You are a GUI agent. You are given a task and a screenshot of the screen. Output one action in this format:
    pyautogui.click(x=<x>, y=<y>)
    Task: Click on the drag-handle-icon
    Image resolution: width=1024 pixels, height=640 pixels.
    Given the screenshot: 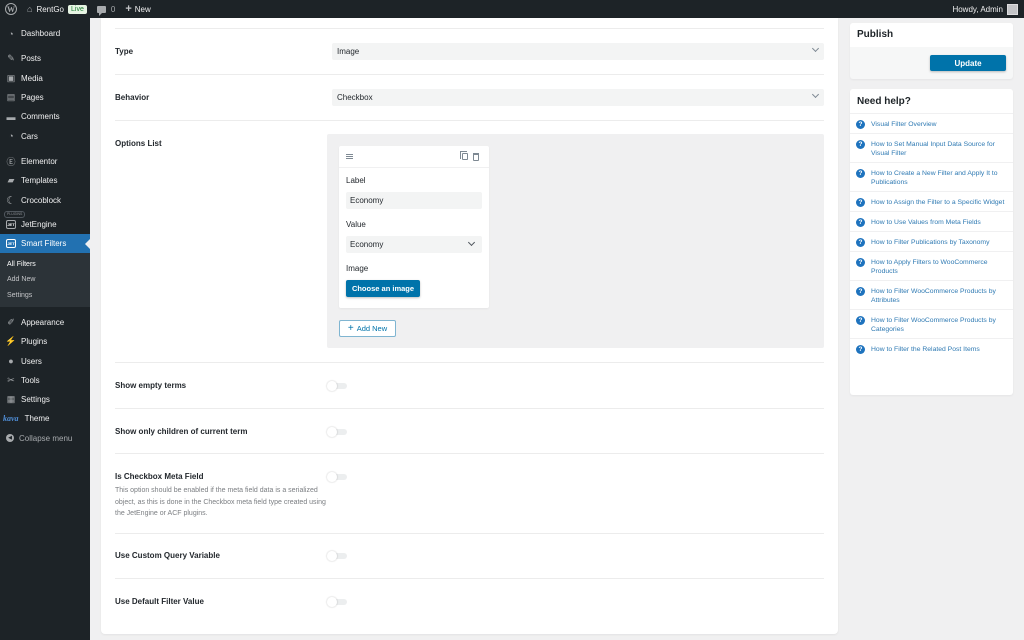 What is the action you would take?
    pyautogui.click(x=349, y=156)
    